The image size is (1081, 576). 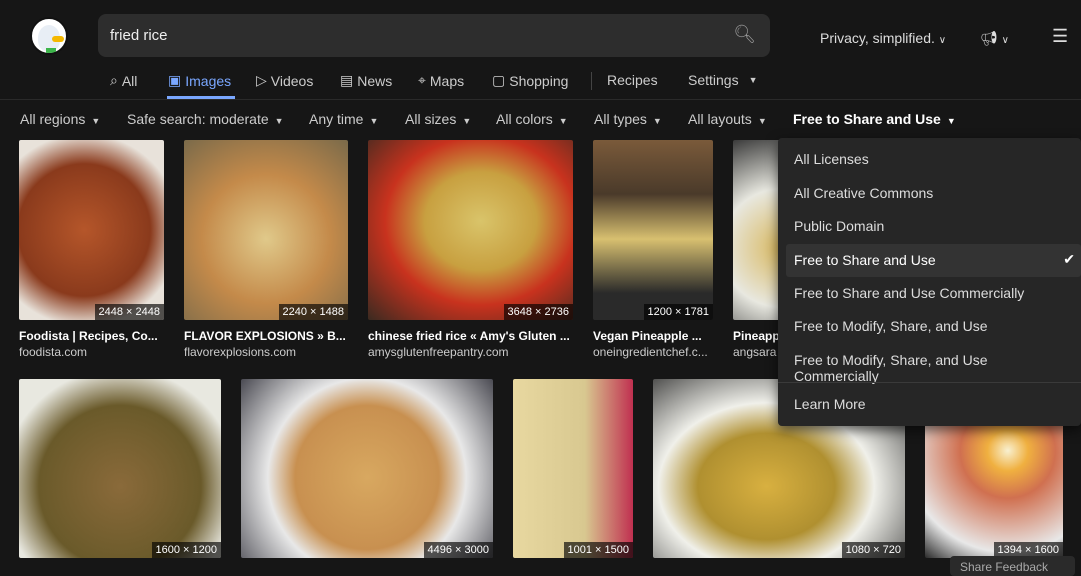 What do you see at coordinates (336, 119) in the screenshot?
I see `filter-label: Any time` at bounding box center [336, 119].